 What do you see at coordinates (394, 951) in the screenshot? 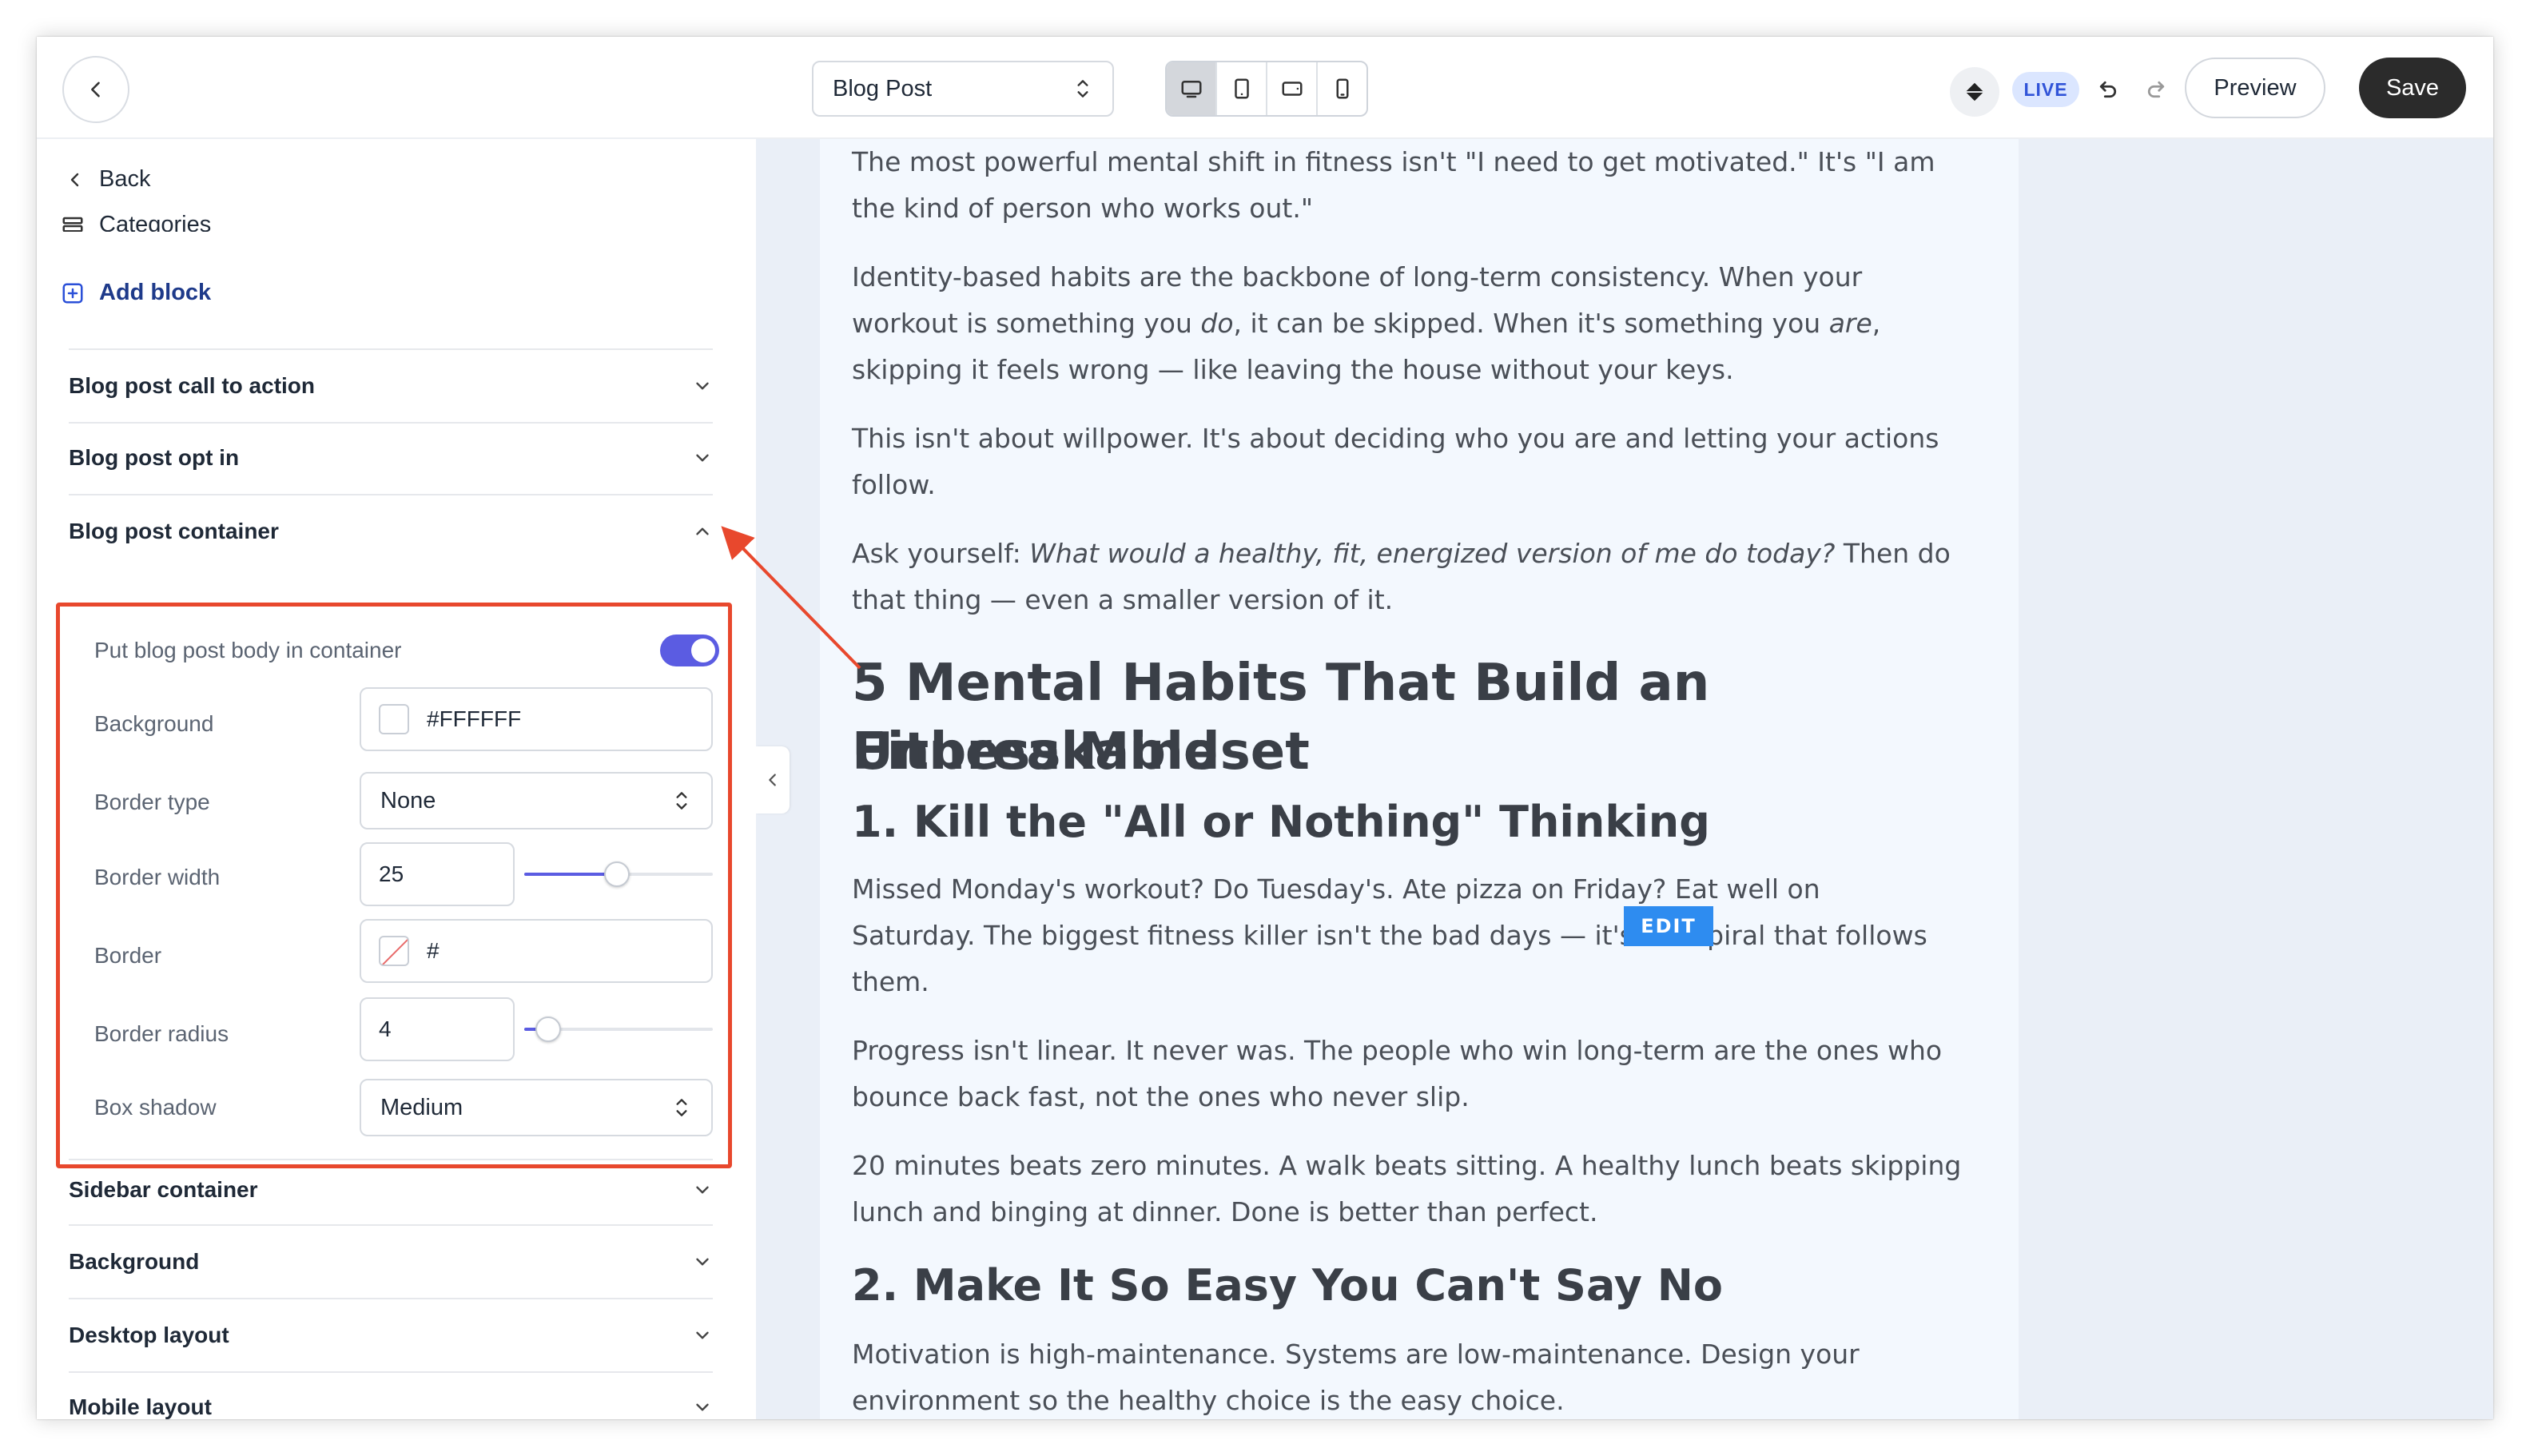
I see `border-swatch` at bounding box center [394, 951].